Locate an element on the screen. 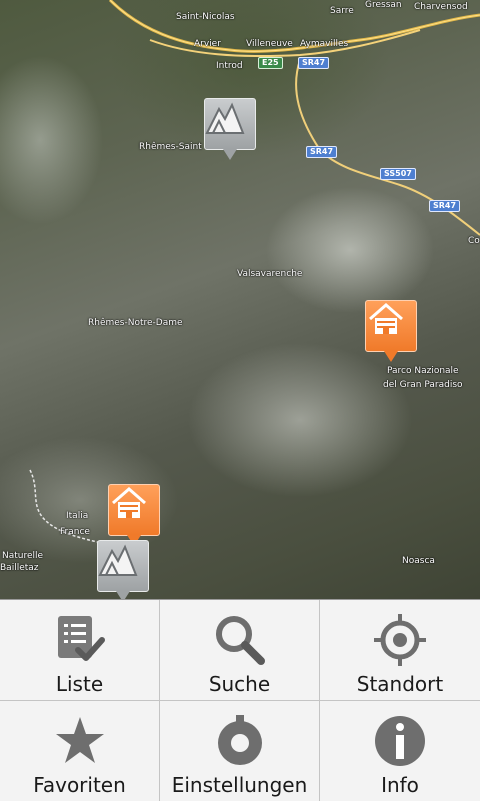 Image resolution: width=480 pixels, height=801 pixels. place-label: Noasca is located at coordinates (418, 561).